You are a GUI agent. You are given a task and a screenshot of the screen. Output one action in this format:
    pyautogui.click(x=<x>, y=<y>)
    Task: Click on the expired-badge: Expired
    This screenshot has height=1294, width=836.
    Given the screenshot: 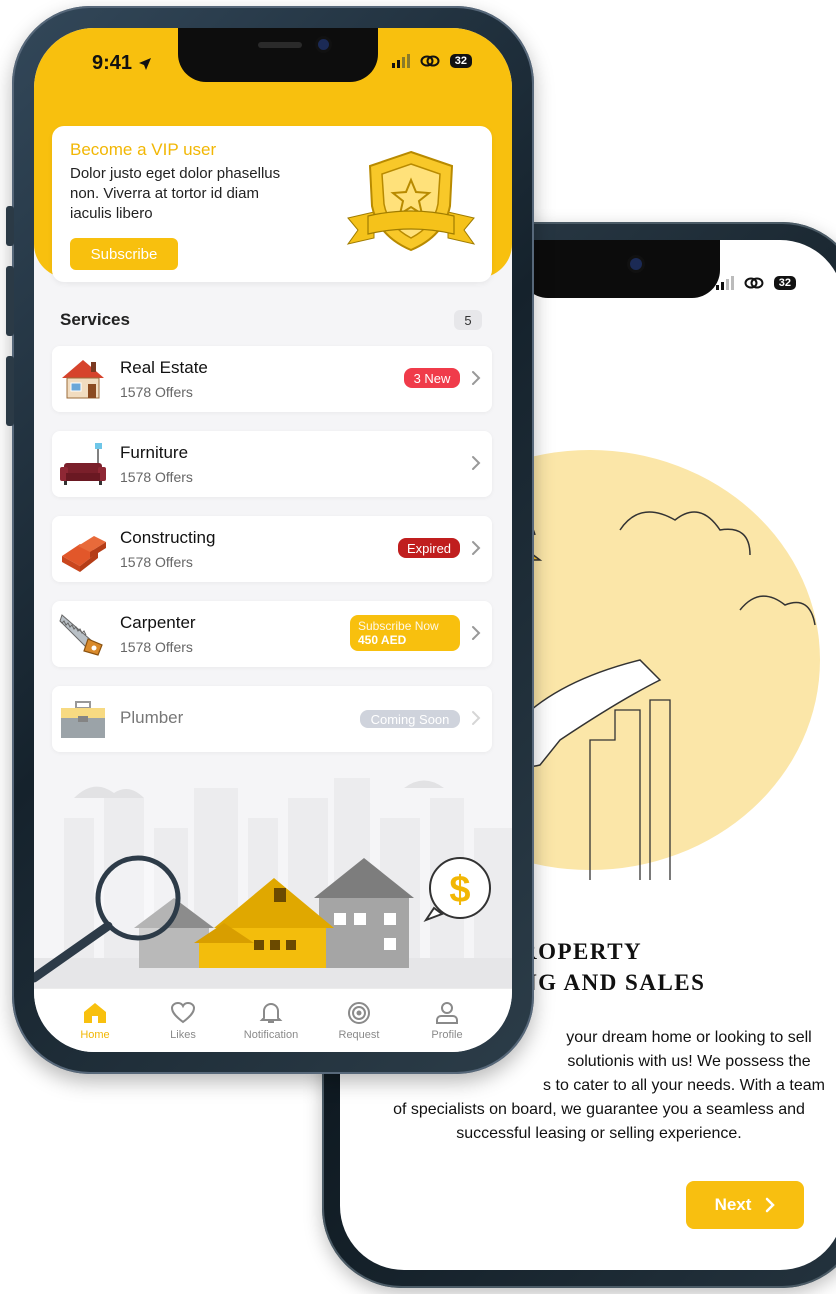 What is the action you would take?
    pyautogui.click(x=429, y=548)
    